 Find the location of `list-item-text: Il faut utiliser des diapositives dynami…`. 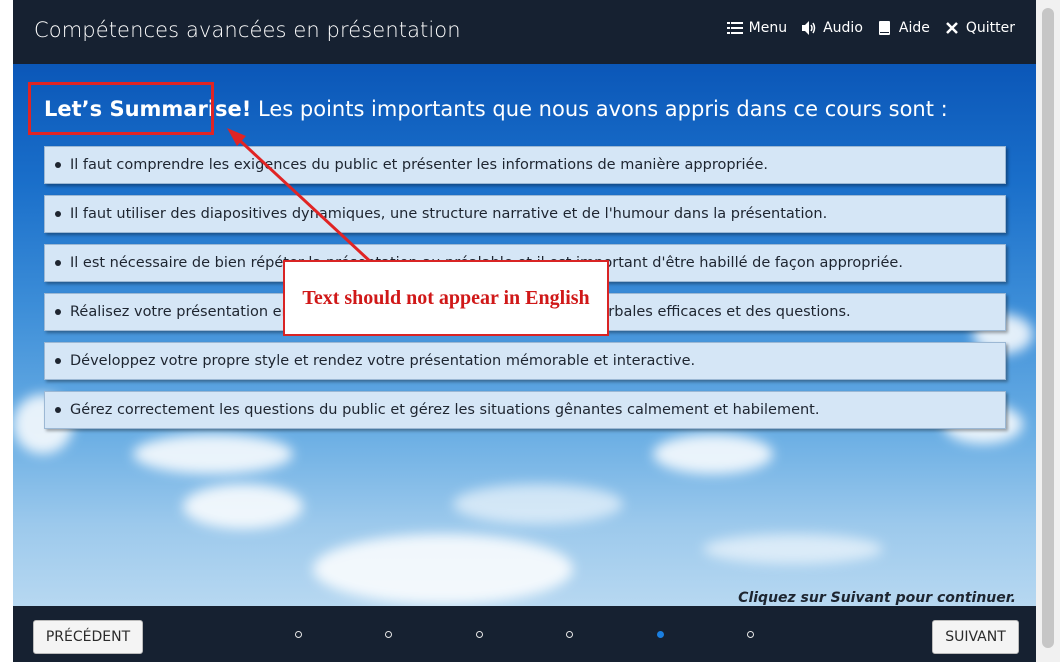

list-item-text: Il faut utiliser des diapositives dynami… is located at coordinates (449, 214).